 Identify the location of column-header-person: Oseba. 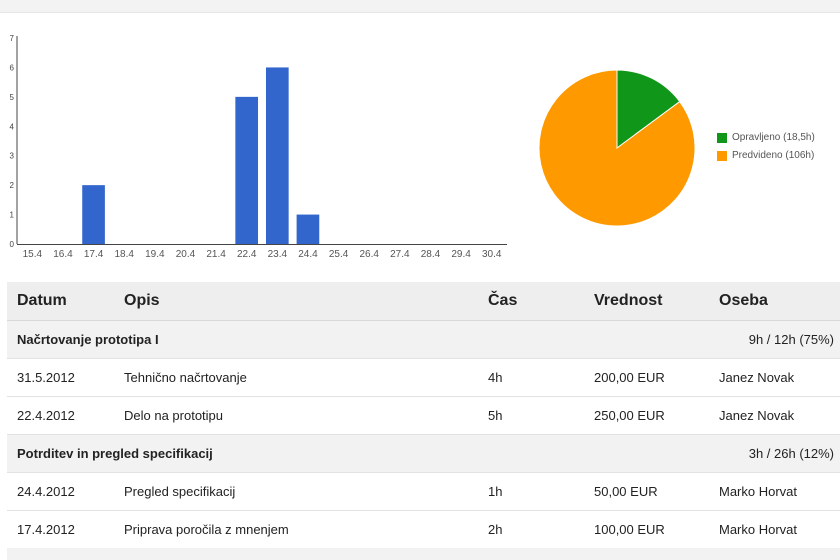
(774, 301).